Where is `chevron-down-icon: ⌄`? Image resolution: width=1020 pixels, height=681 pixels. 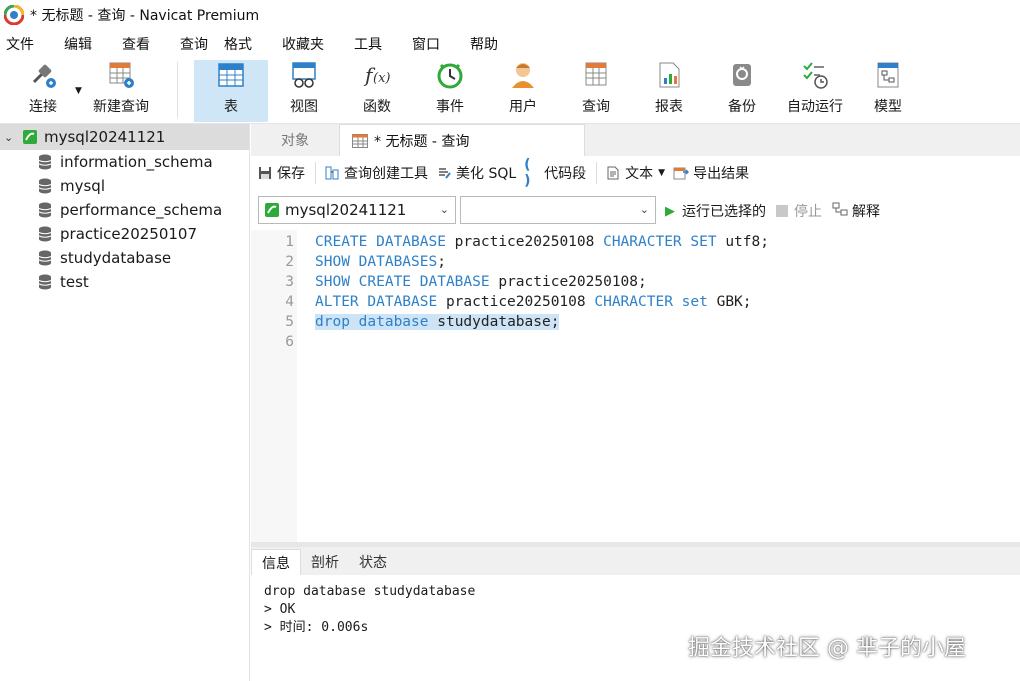
chevron-down-icon: ⌄ is located at coordinates (11, 137).